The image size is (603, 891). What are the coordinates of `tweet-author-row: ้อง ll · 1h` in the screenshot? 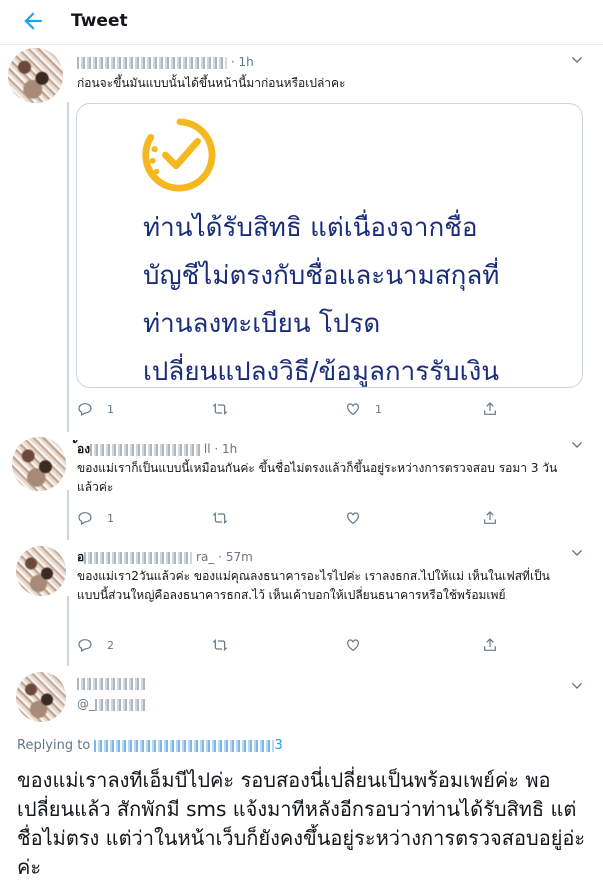 It's located at (157, 449).